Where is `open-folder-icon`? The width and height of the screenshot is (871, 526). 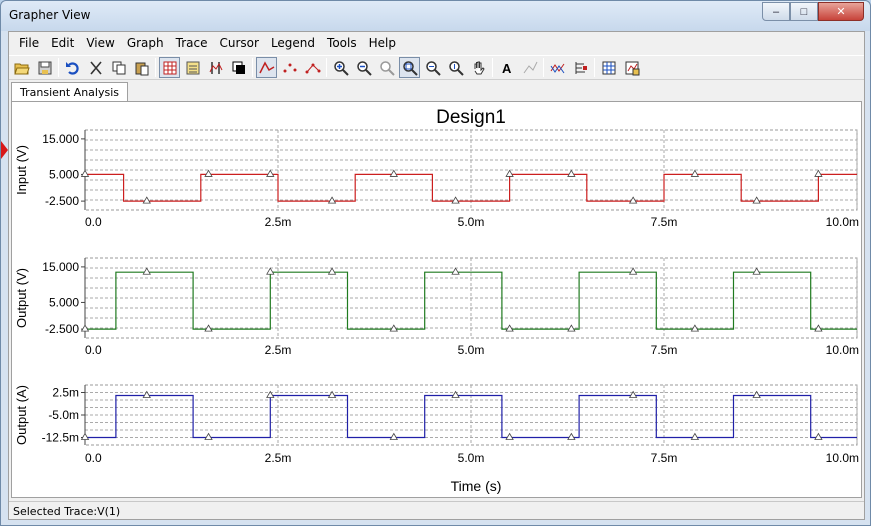 open-folder-icon is located at coordinates (21, 67).